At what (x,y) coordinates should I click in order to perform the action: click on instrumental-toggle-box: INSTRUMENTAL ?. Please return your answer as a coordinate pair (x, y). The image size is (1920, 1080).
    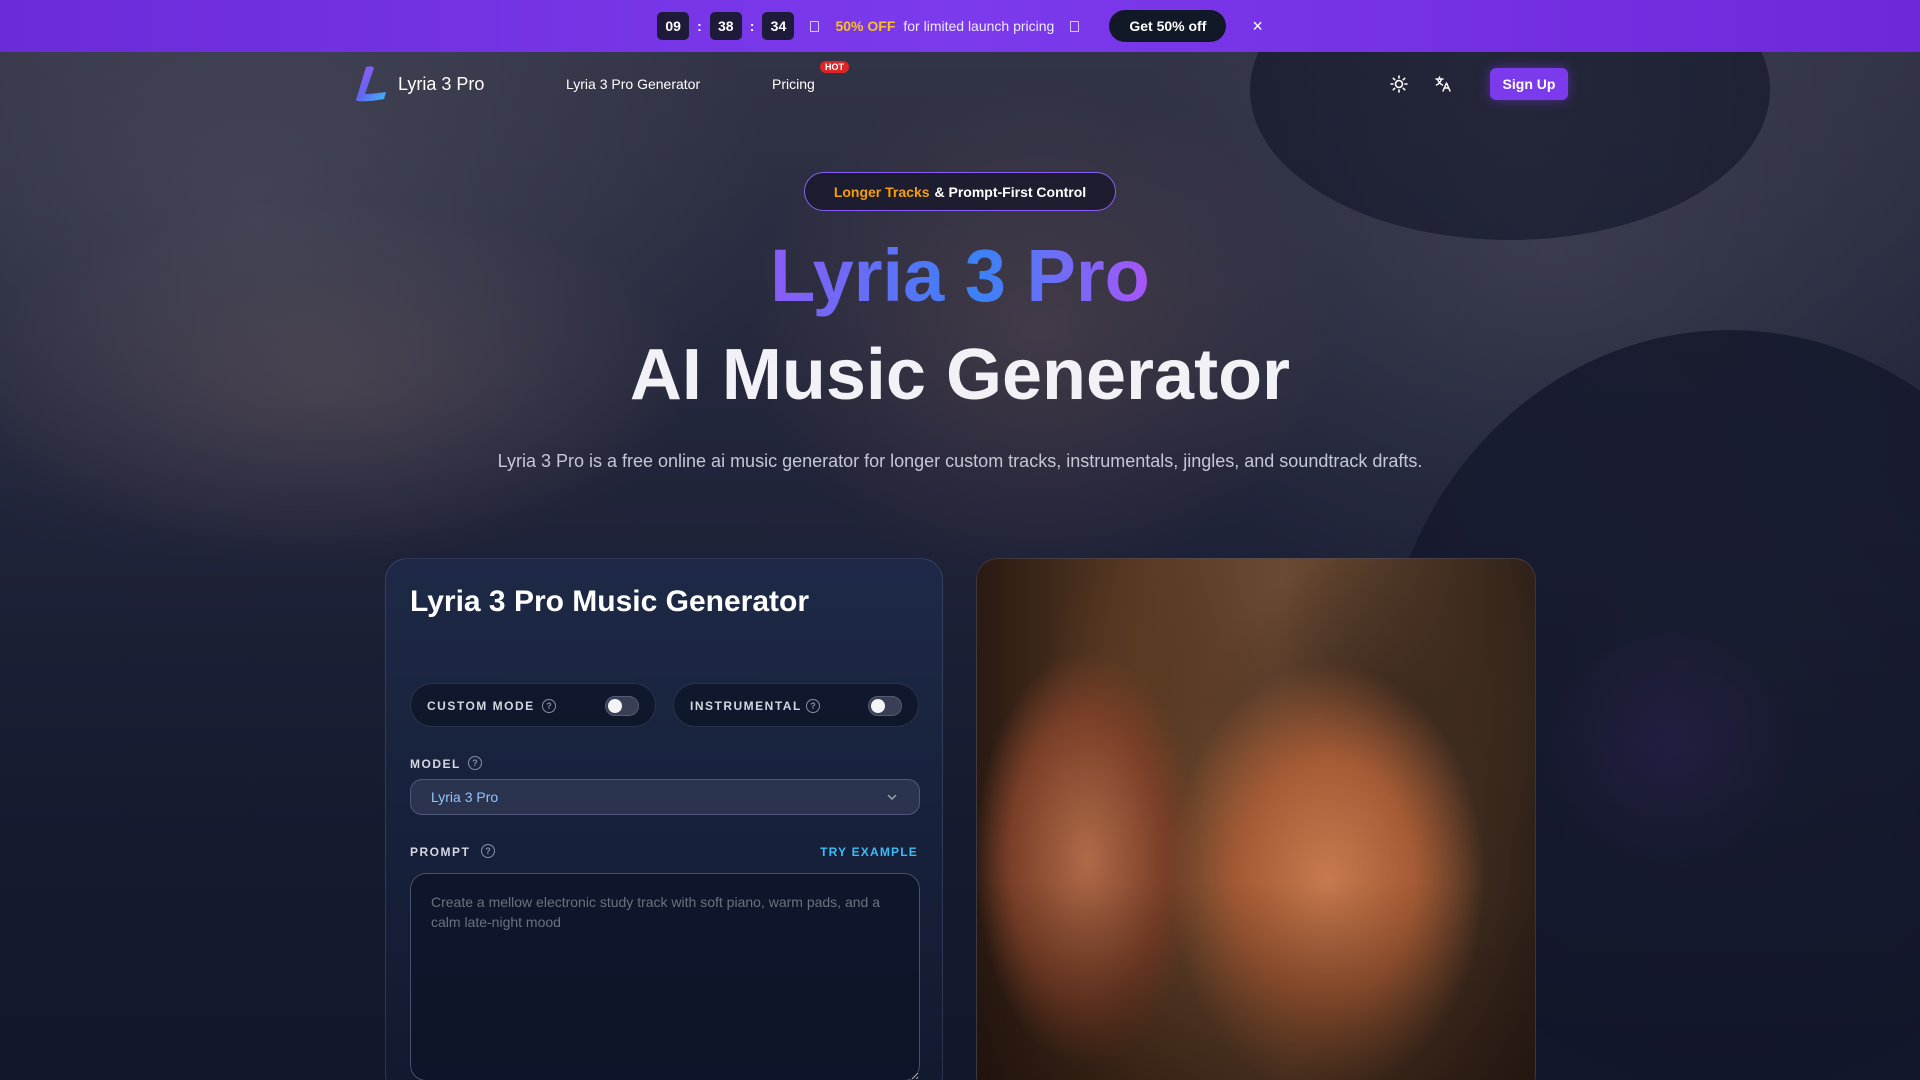
    Looking at the image, I should click on (796, 705).